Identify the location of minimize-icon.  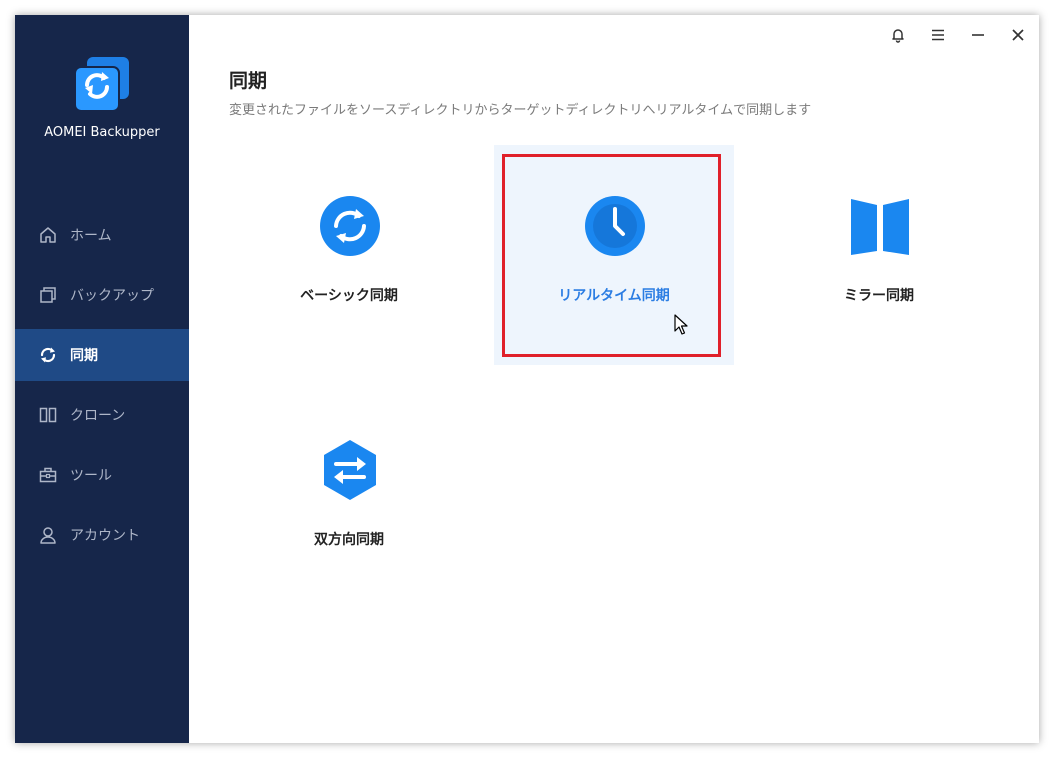
(978, 35).